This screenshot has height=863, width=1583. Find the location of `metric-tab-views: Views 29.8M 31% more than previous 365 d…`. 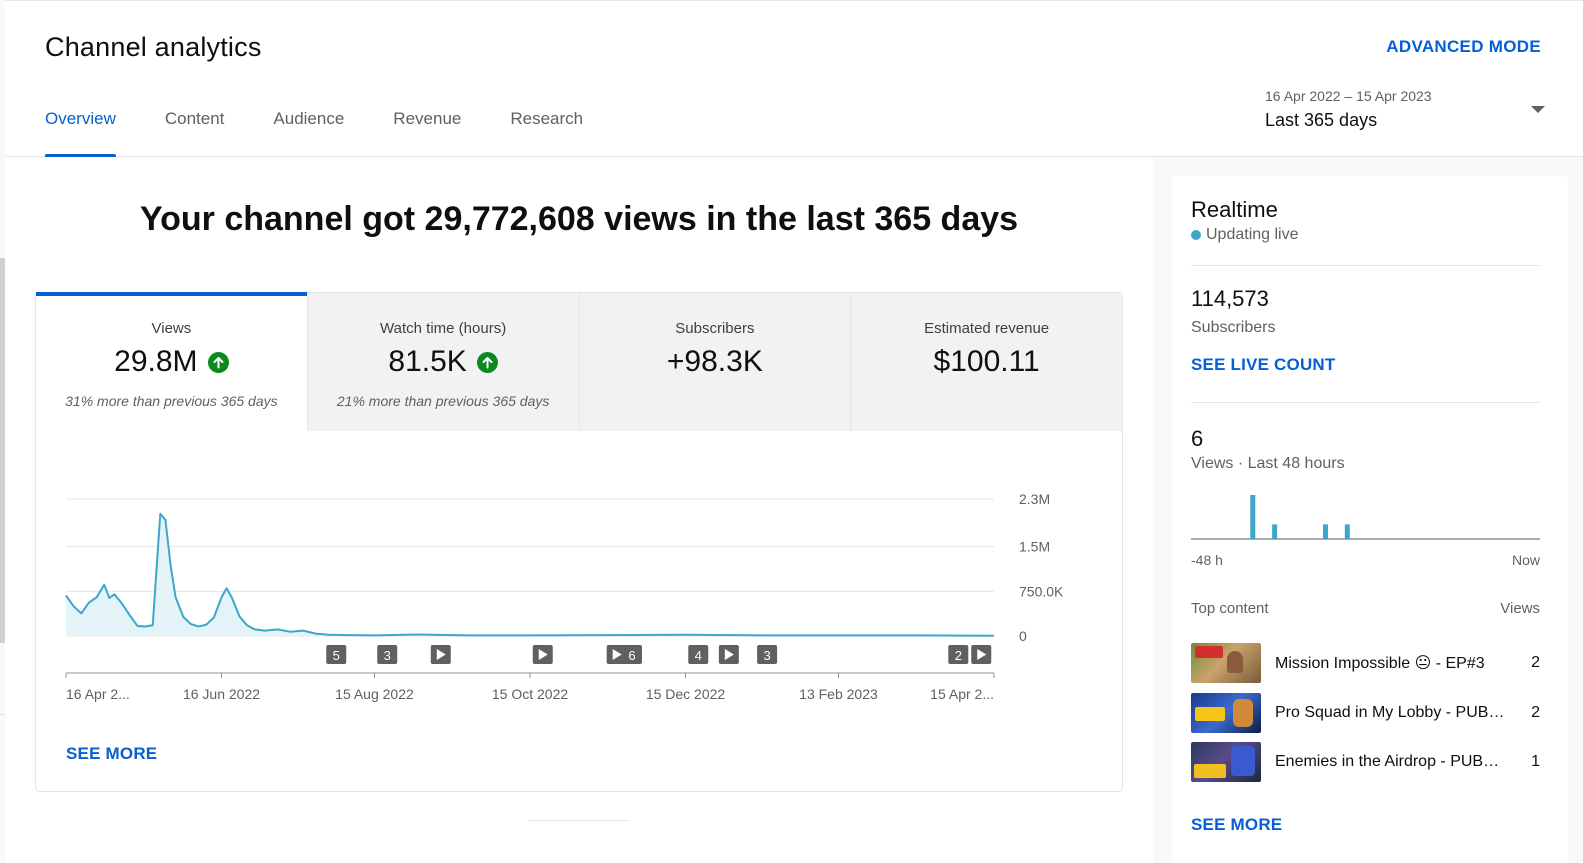

metric-tab-views: Views 29.8M 31% more than previous 365 d… is located at coordinates (171, 361).